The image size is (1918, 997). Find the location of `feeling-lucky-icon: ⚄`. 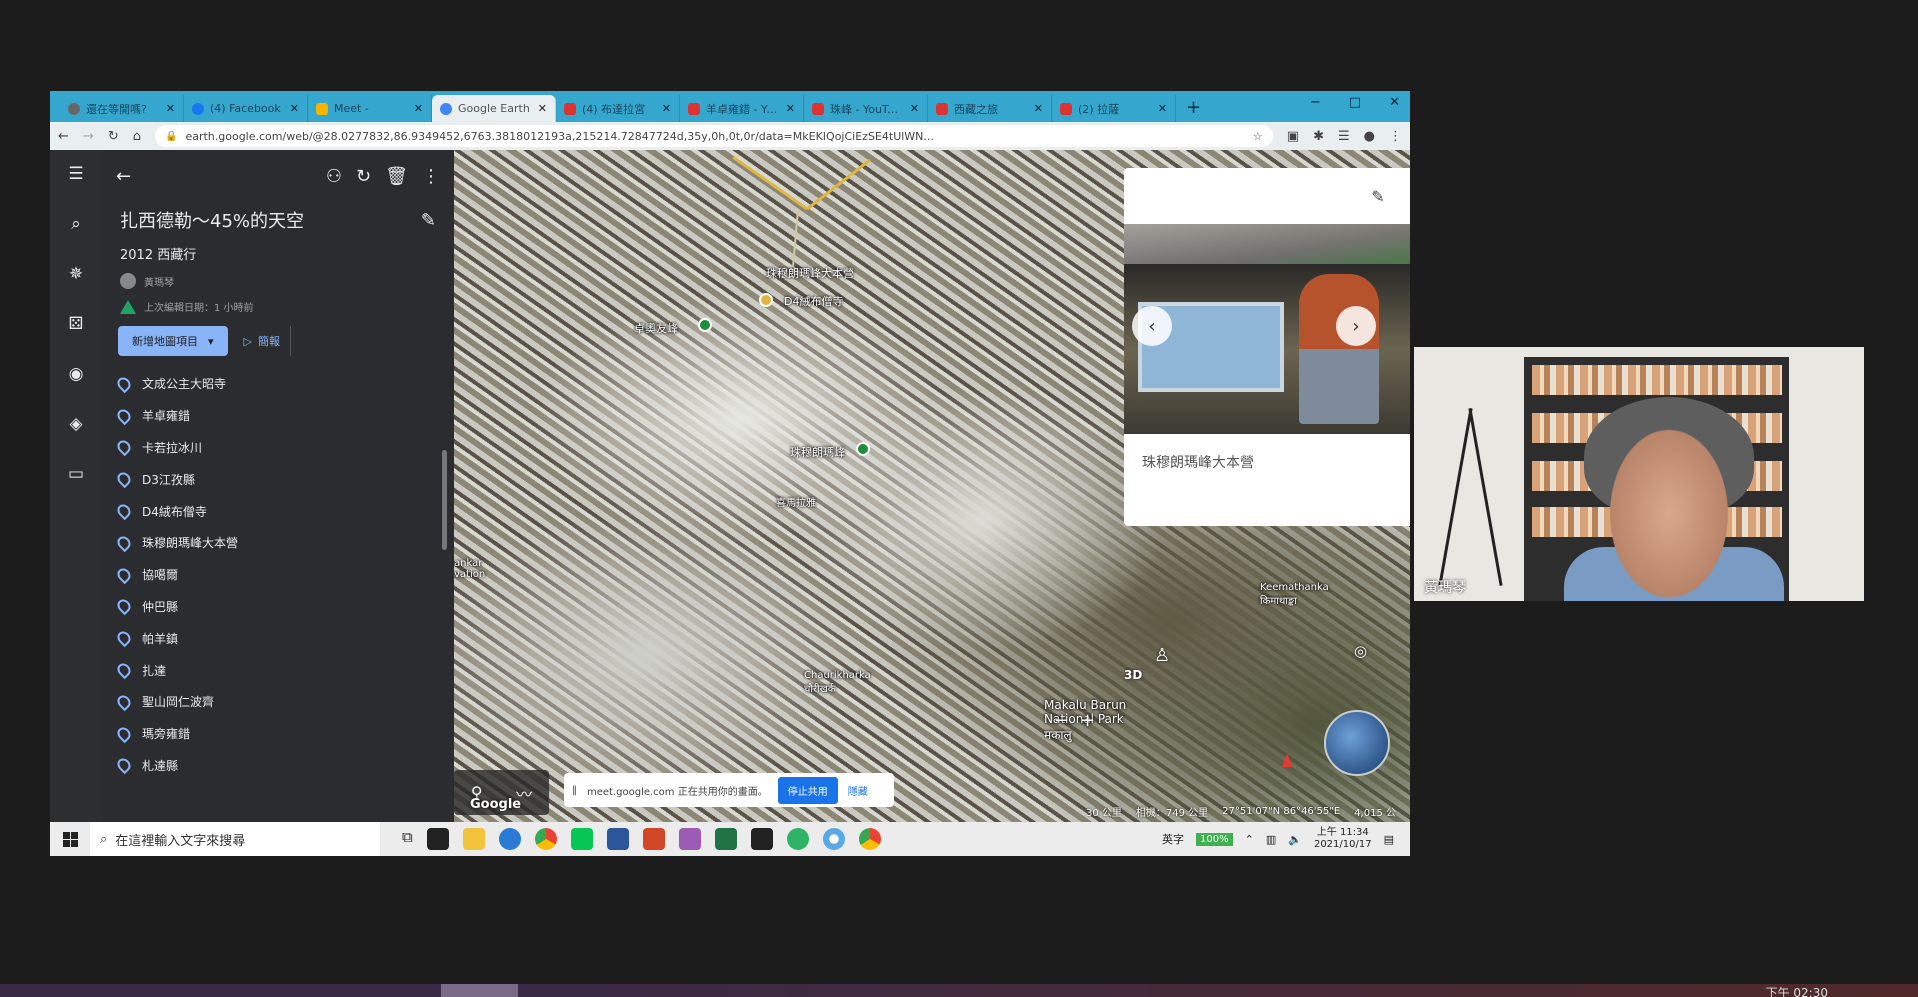

feeling-lucky-icon: ⚄ is located at coordinates (76, 324).